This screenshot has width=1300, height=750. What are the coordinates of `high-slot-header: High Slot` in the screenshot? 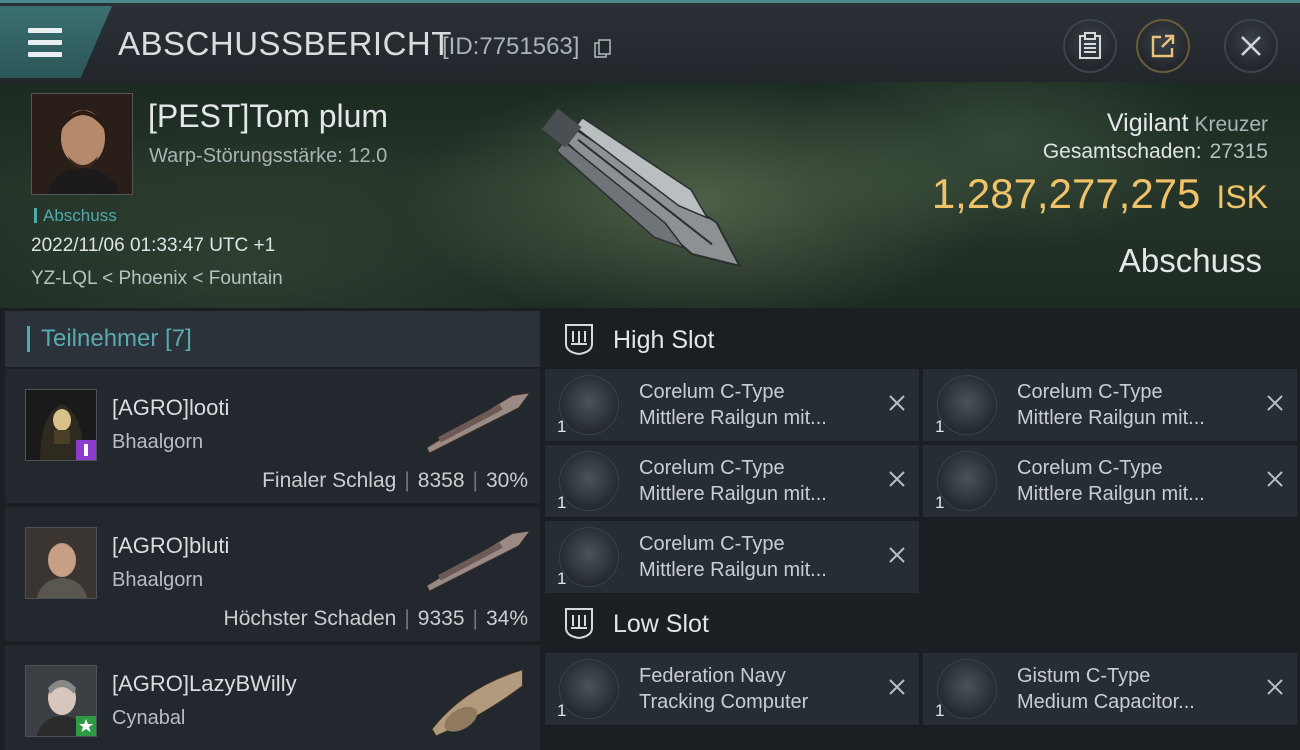 It's located at (922, 339).